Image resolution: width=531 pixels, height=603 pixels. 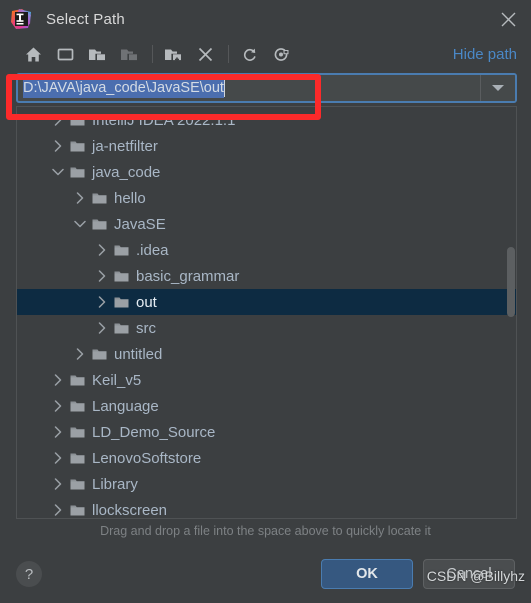 I want to click on new-folder-icon, so click(x=173, y=54).